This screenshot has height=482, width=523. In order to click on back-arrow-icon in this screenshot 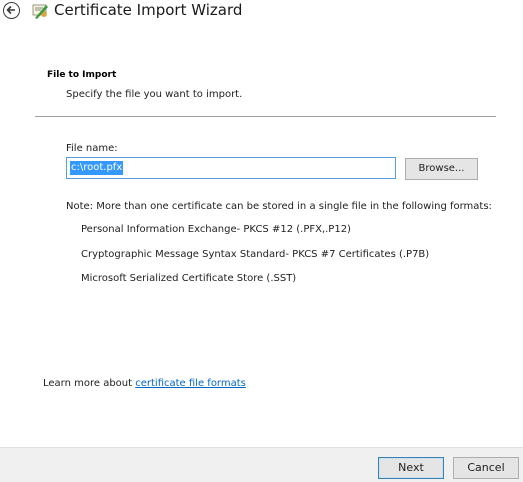, I will do `click(10, 10)`.